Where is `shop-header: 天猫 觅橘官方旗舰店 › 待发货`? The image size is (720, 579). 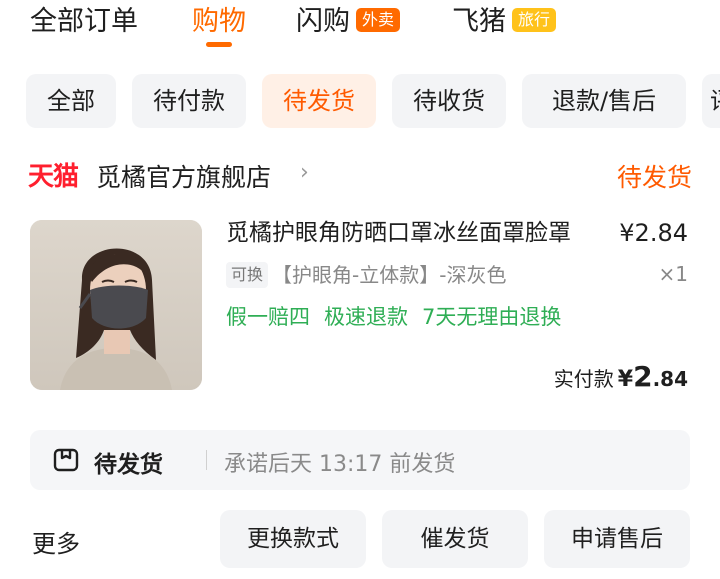
shop-header: 天猫 觅橘官方旗舰店 › 待发货 is located at coordinates (360, 174).